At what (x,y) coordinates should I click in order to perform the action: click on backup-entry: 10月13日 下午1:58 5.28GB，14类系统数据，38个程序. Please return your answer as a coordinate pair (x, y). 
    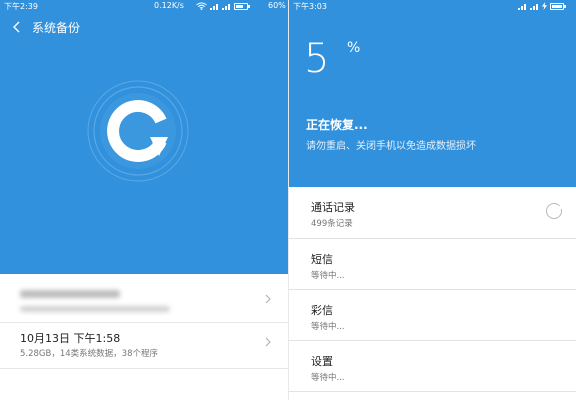
    Looking at the image, I should click on (144, 346).